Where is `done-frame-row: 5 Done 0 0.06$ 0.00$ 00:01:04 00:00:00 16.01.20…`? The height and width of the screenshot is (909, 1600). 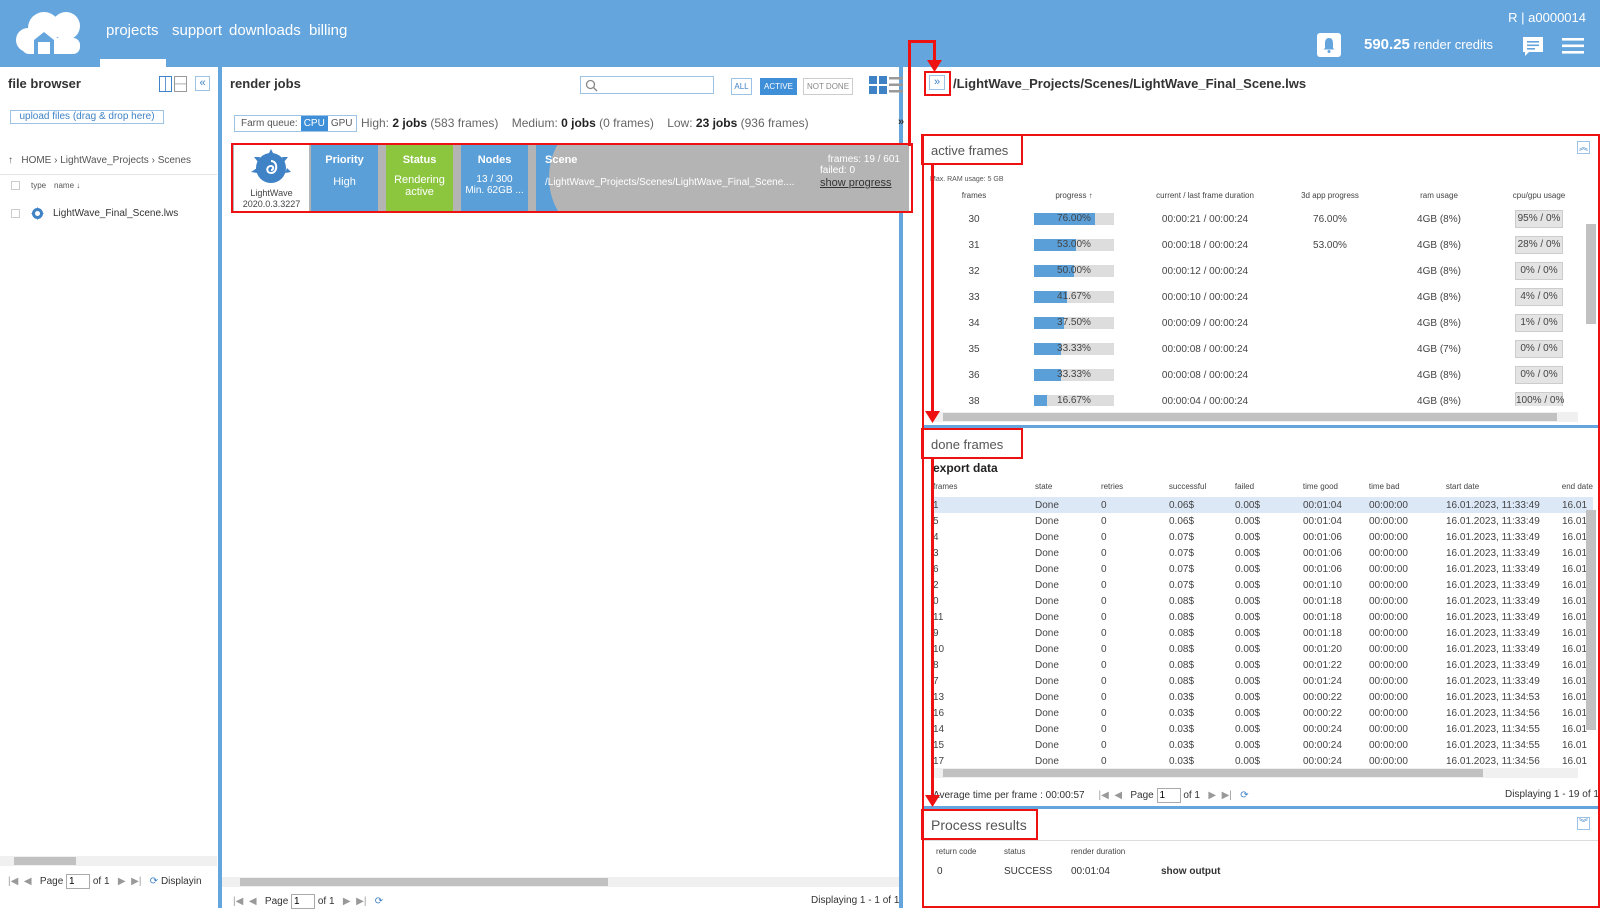 done-frame-row: 5 Done 0 0.06$ 0.00$ 00:01:04 00:00:00 16.01.20… is located at coordinates (1263, 521).